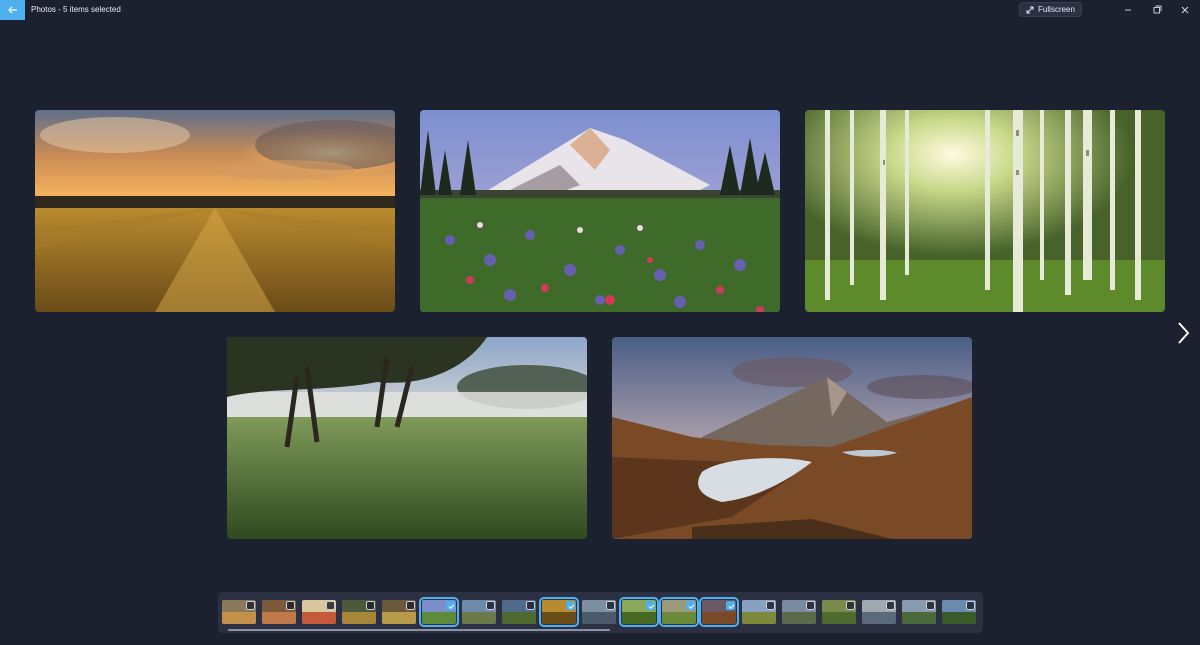 The width and height of the screenshot is (1200, 645). Describe the element at coordinates (600, 11) in the screenshot. I see `title-bar: Photos - 5 items selected Fullscreen` at that location.